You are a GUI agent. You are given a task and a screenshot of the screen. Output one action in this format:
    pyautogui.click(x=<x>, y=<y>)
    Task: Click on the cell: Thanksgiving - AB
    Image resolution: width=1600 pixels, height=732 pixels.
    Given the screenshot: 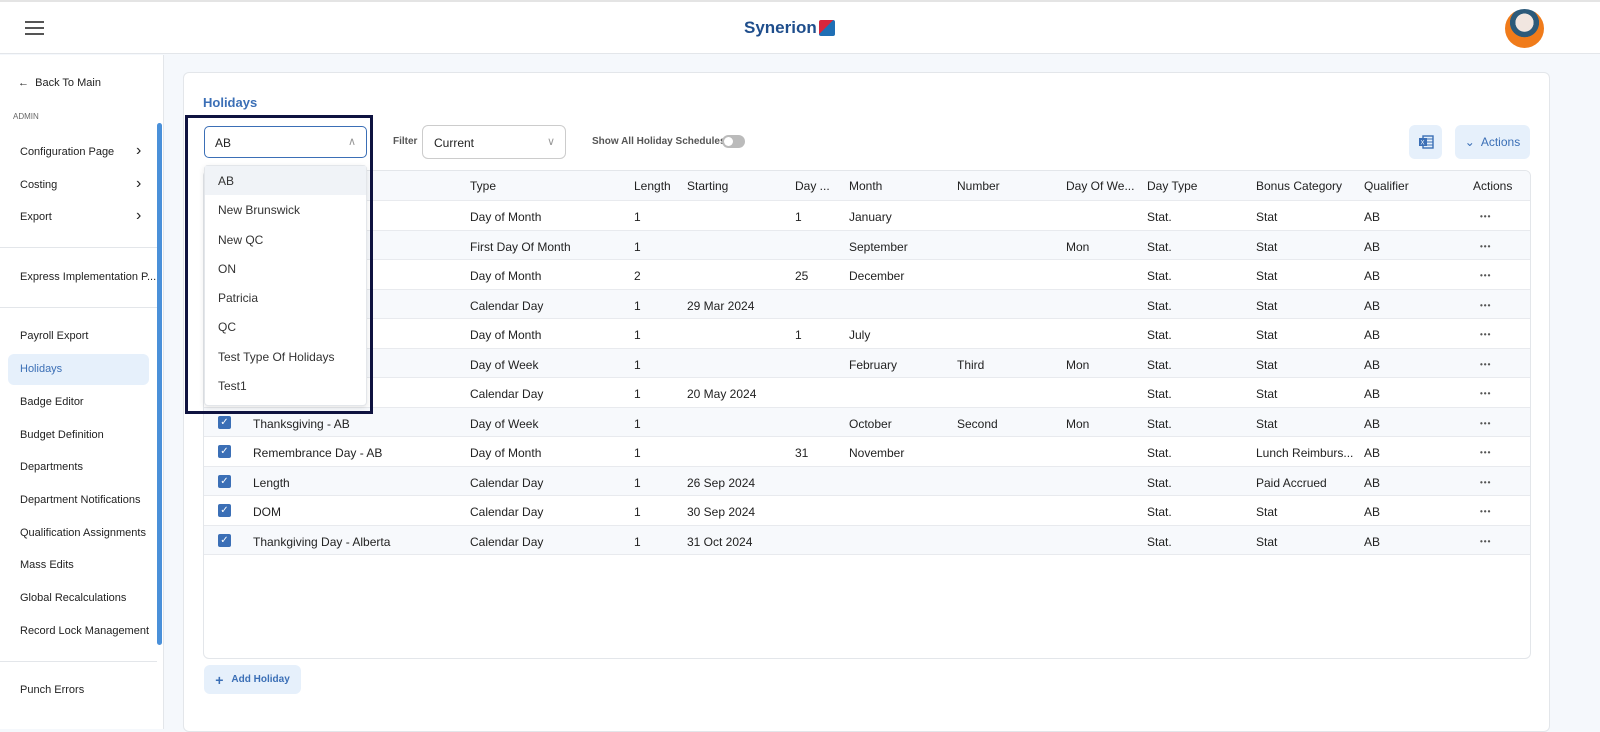 What is the action you would take?
    pyautogui.click(x=301, y=423)
    